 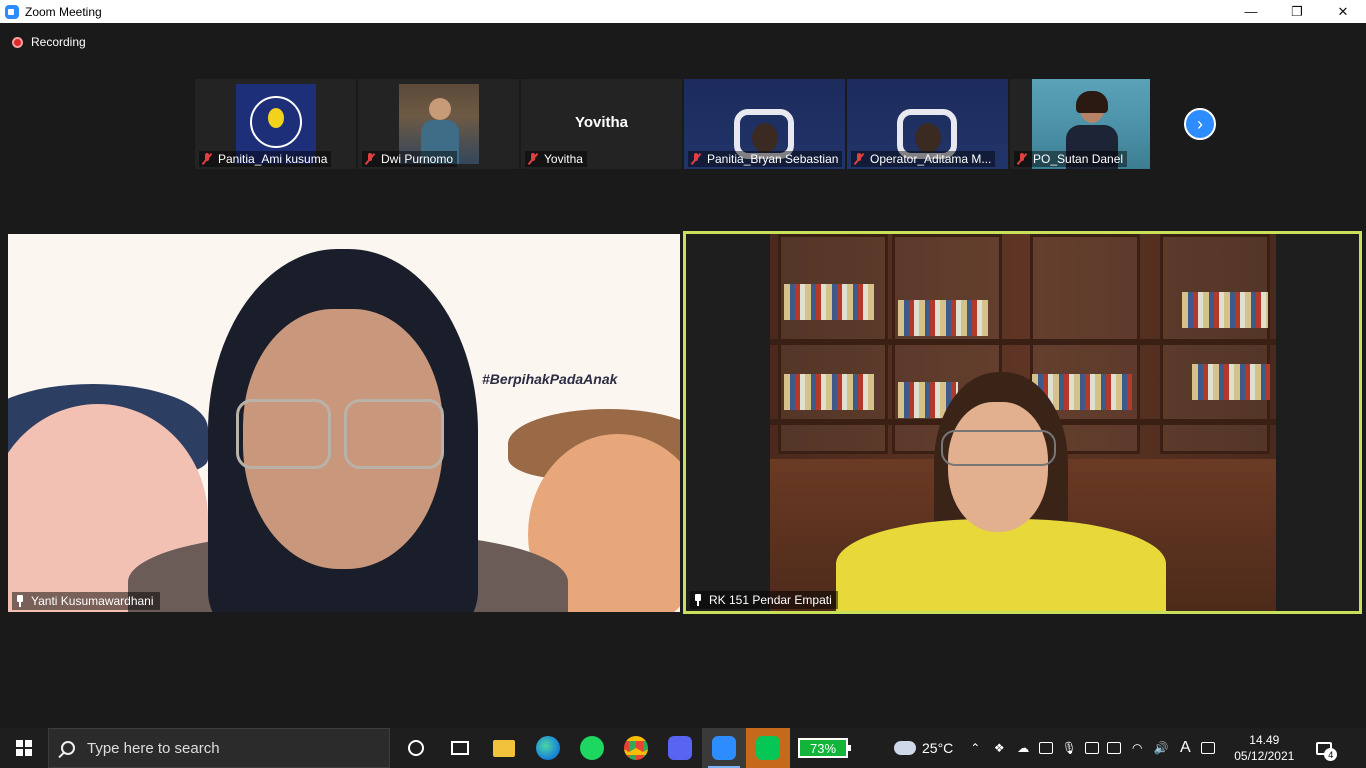 I want to click on temperature: 25°C, so click(x=938, y=748).